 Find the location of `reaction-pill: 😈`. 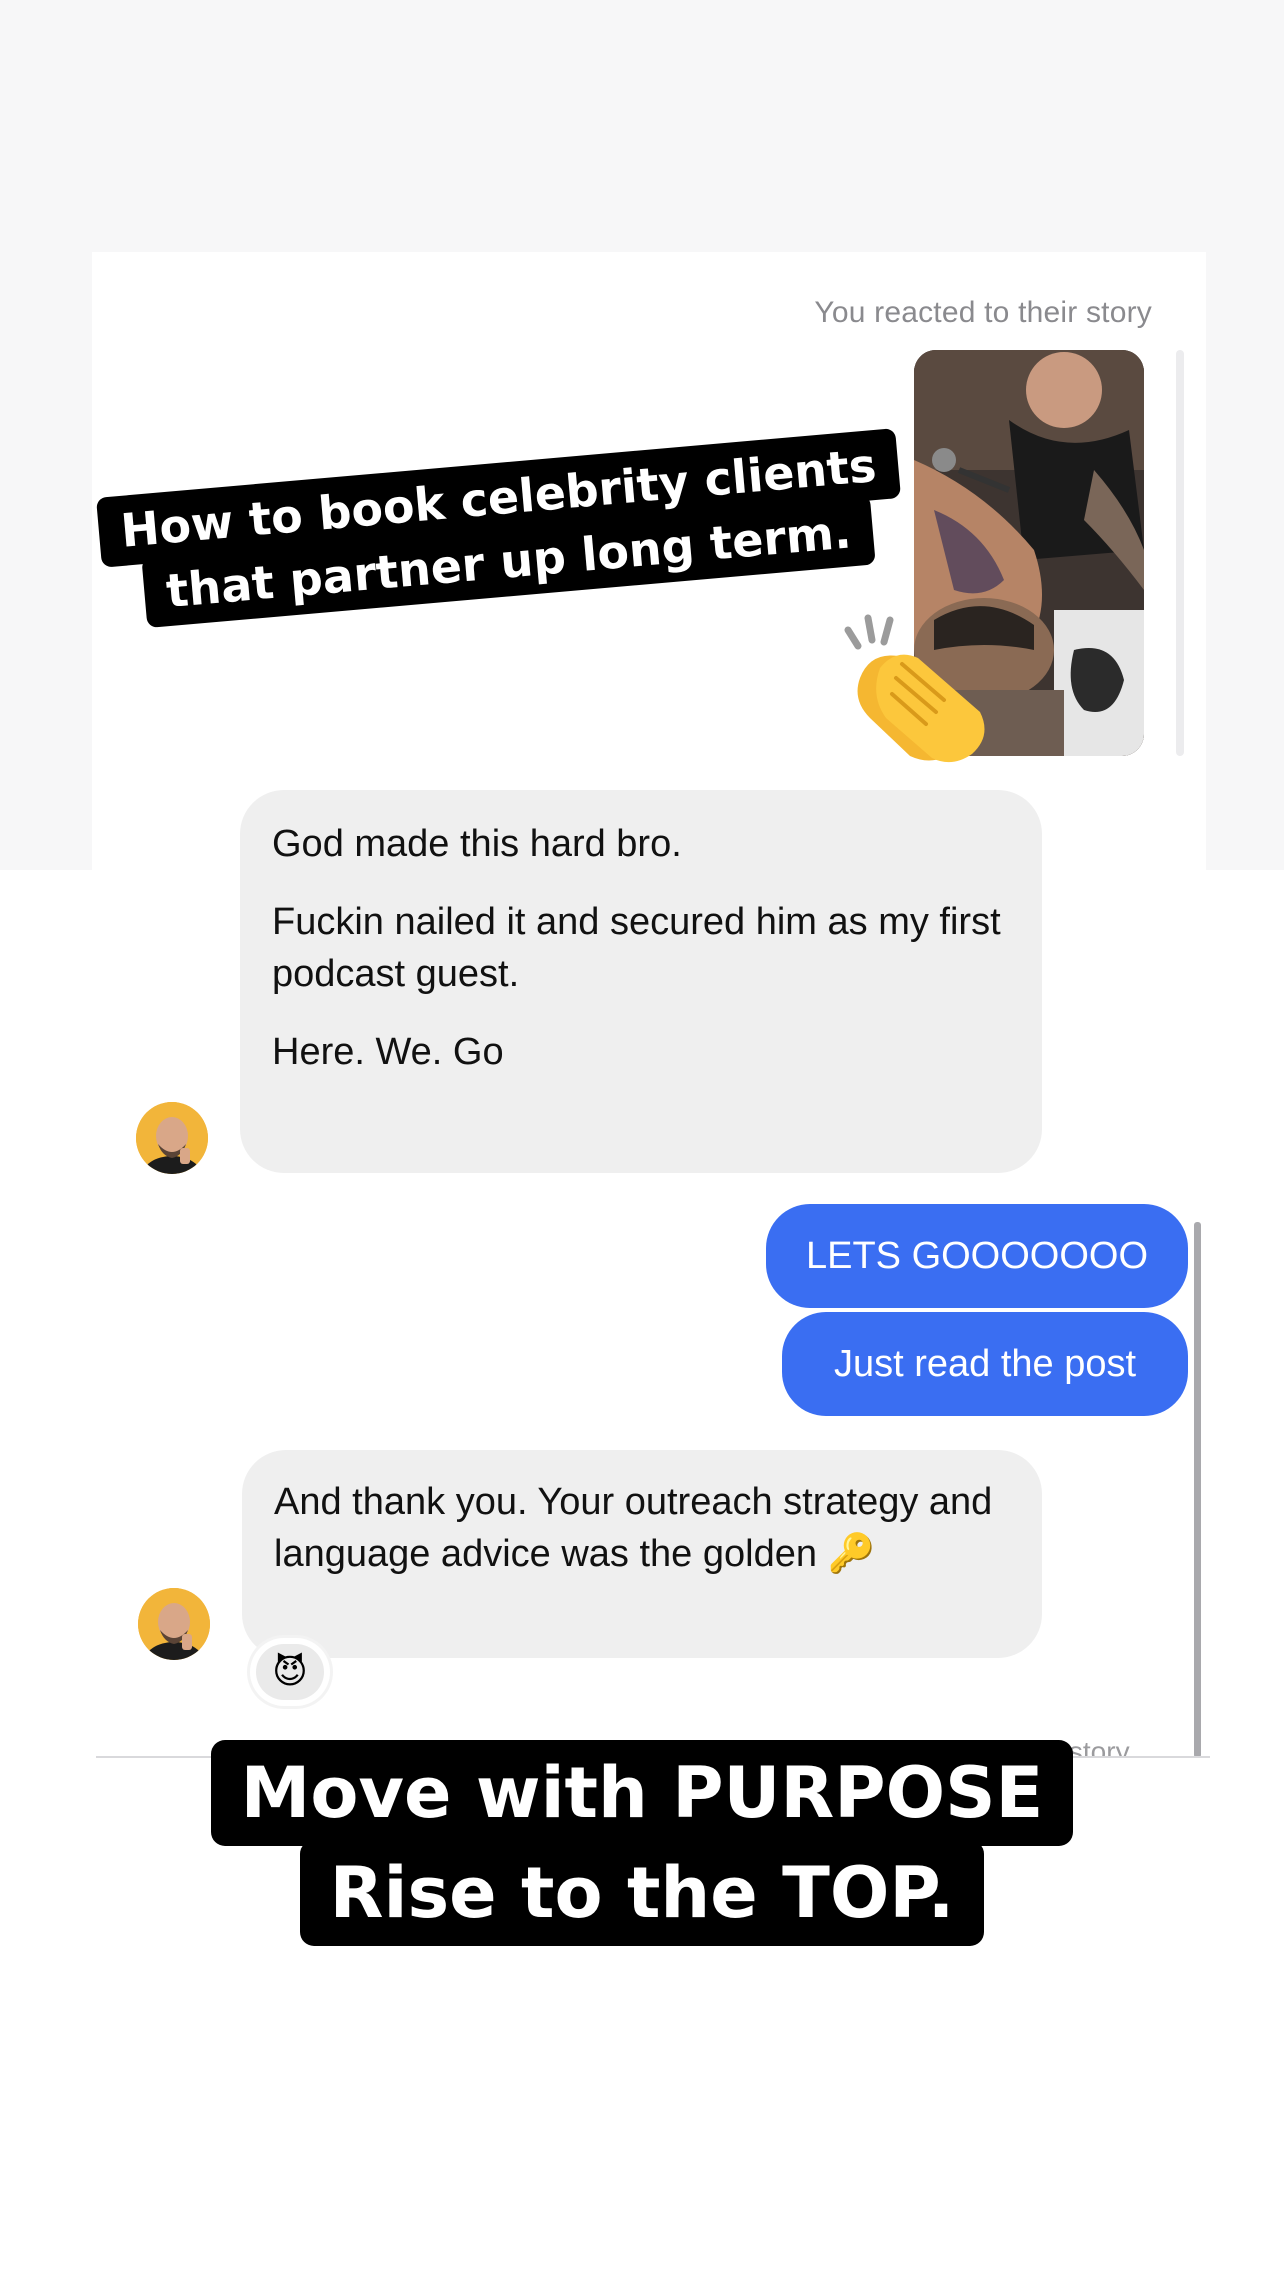

reaction-pill: 😈 is located at coordinates (290, 1672).